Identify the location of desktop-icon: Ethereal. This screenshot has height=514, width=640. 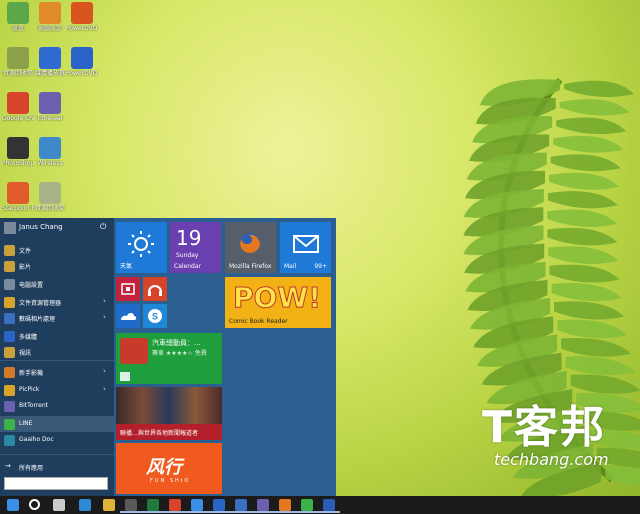
(50, 107).